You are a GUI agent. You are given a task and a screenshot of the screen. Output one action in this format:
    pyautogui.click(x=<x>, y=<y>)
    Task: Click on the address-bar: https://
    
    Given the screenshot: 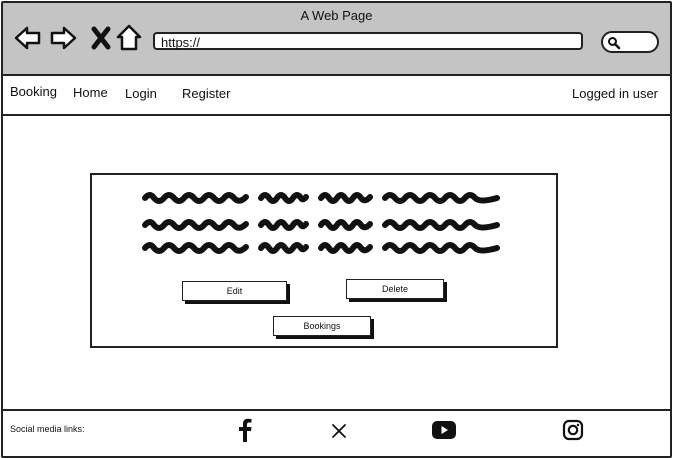 What is the action you would take?
    pyautogui.click(x=368, y=41)
    